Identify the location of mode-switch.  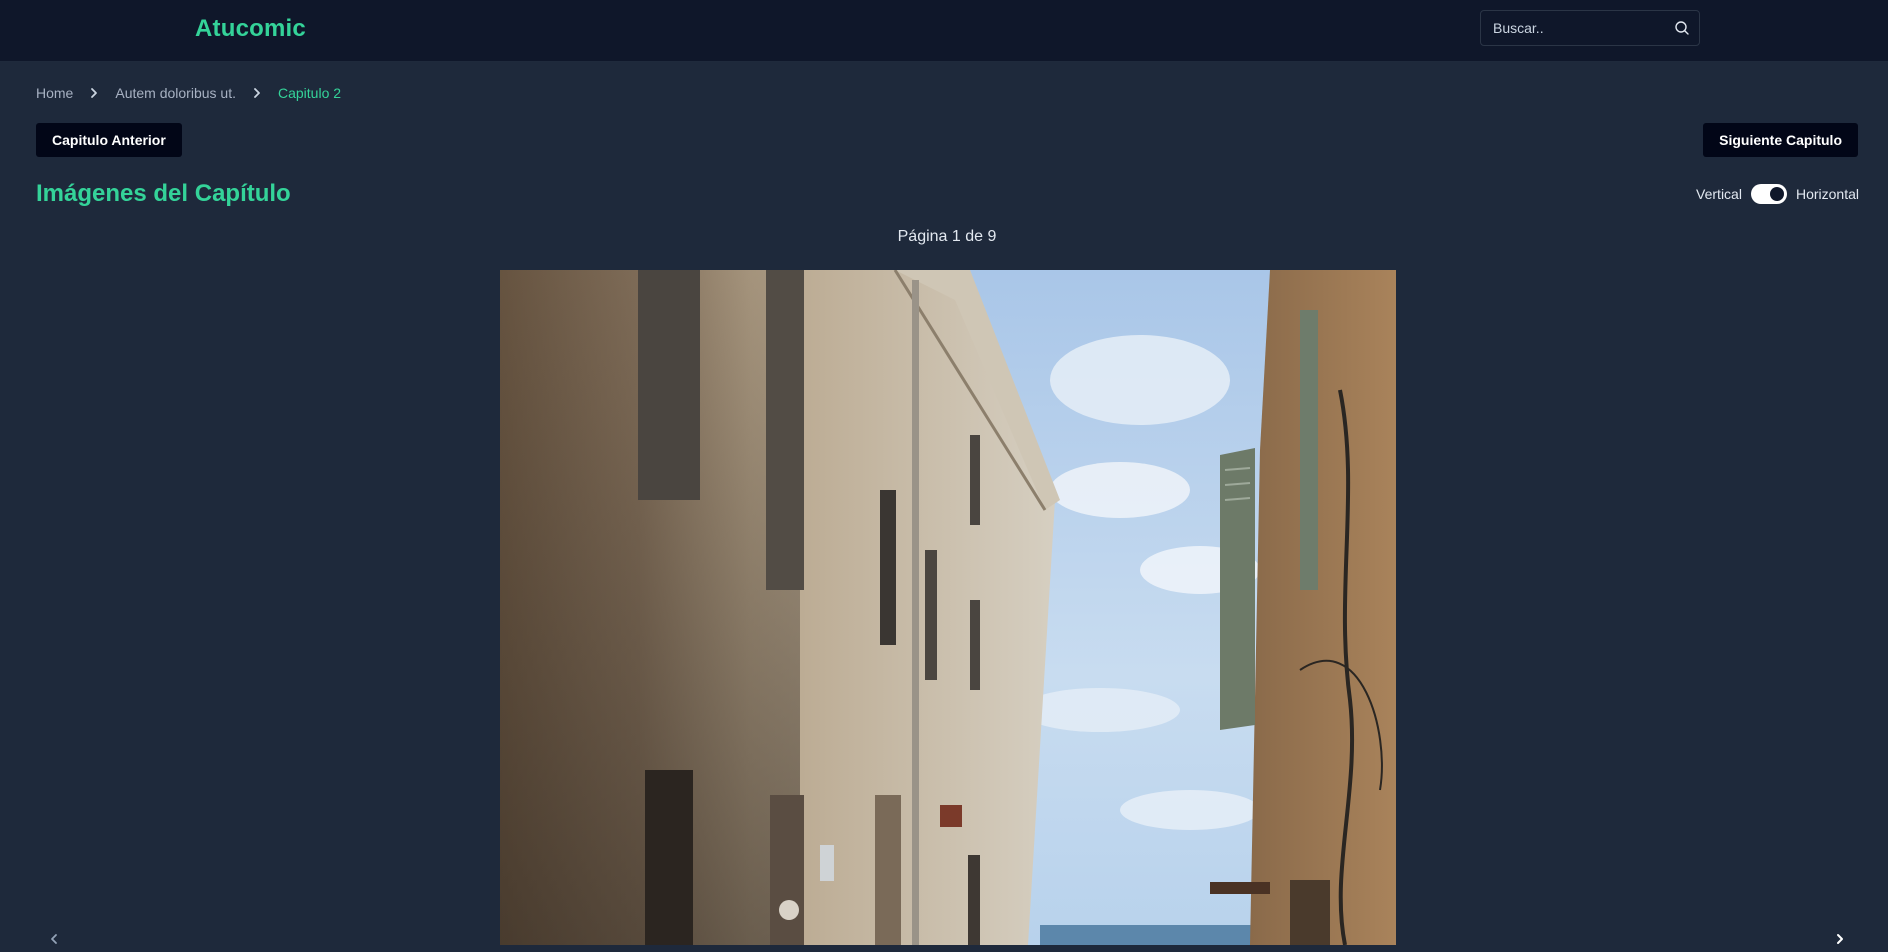
(1768, 194).